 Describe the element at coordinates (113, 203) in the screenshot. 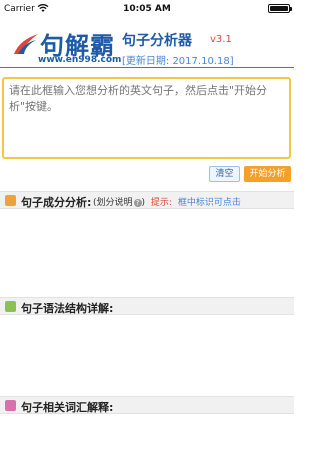

I see `help-link-label: (划分说明` at that location.